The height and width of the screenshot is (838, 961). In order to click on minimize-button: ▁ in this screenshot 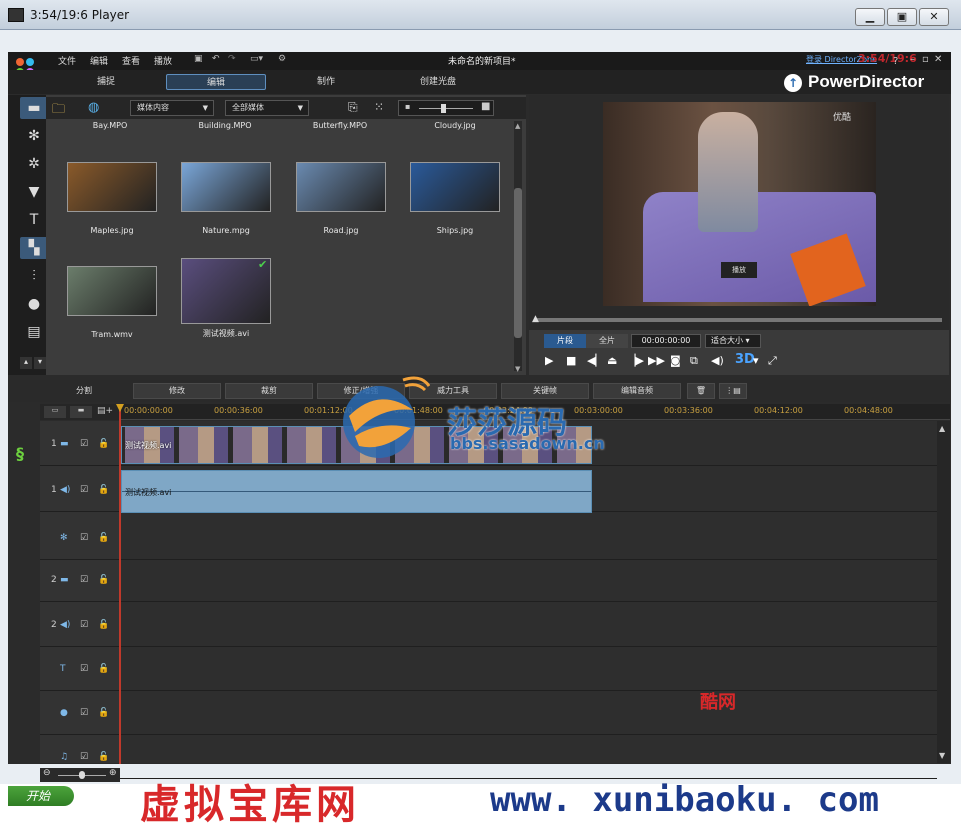, I will do `click(870, 17)`.